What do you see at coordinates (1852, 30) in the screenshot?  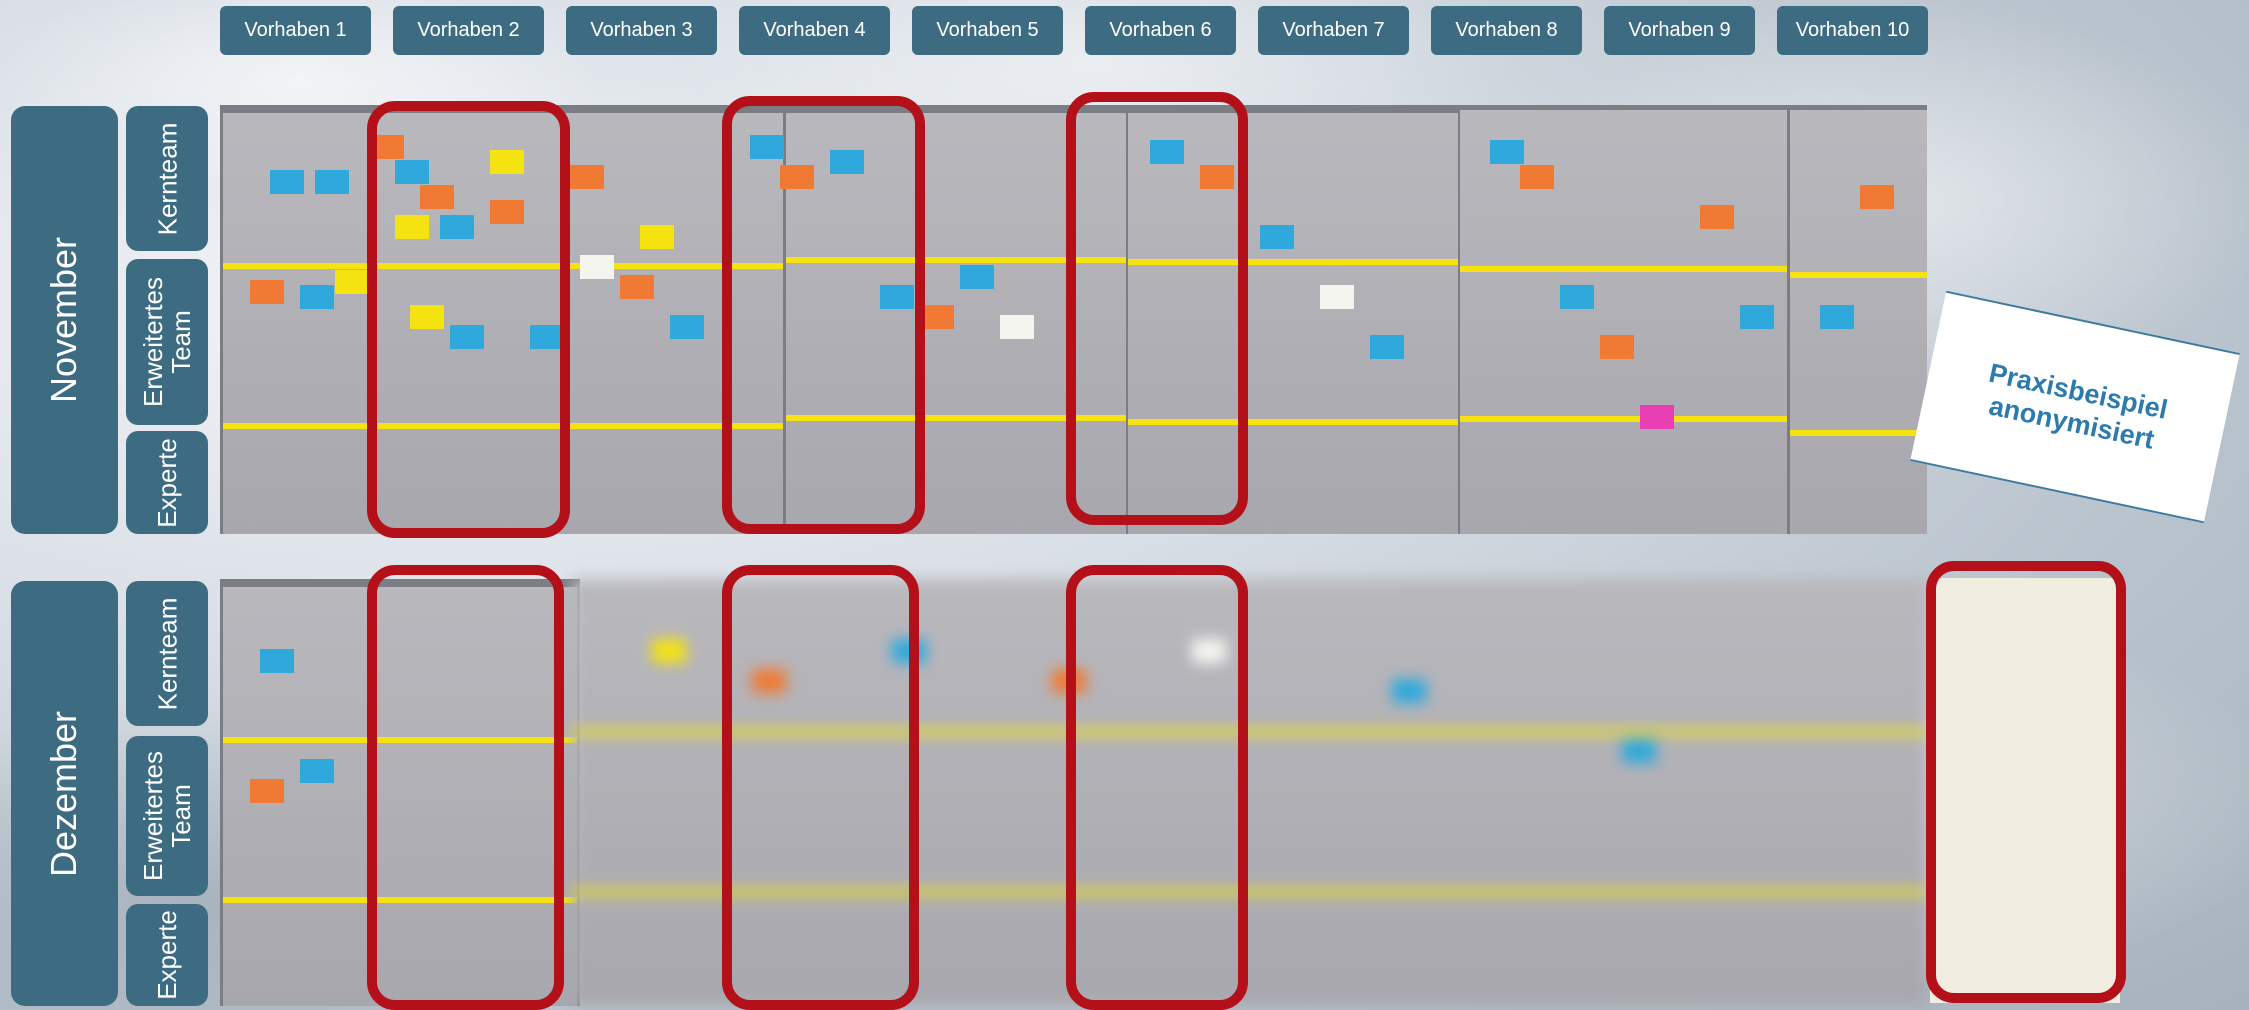 I see `tab-vorhaben-10: Vorhaben 10` at bounding box center [1852, 30].